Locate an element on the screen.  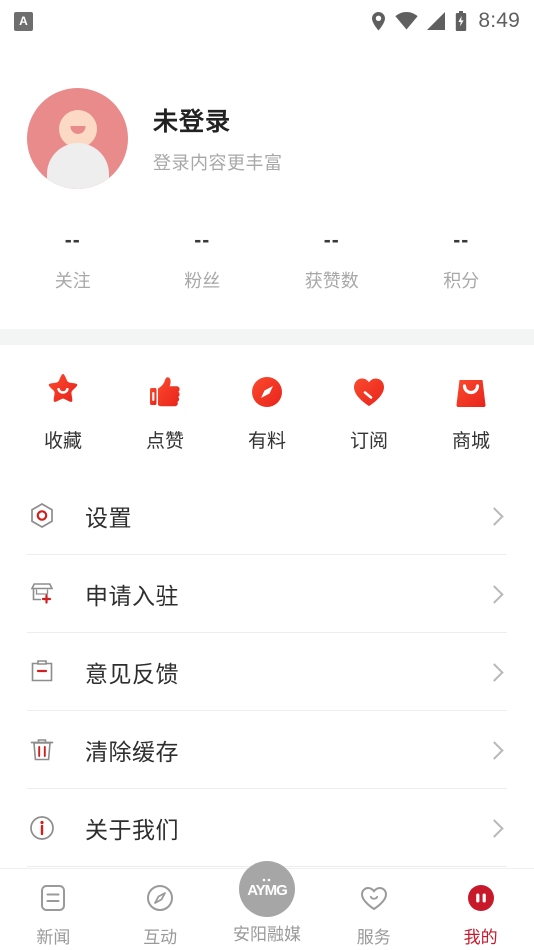
tab-news: 新闻 is located at coordinates (53, 908).